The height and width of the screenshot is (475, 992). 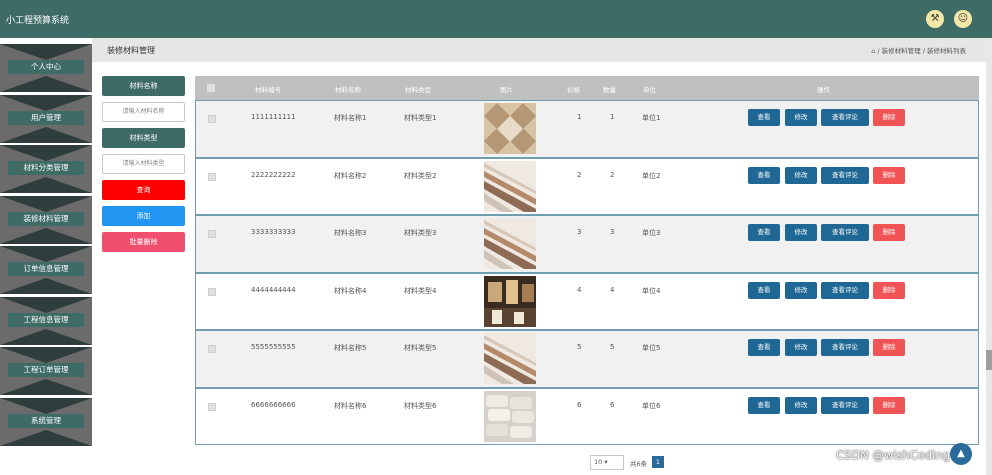 I want to click on page-size-select: 10 ▾, so click(x=607, y=462).